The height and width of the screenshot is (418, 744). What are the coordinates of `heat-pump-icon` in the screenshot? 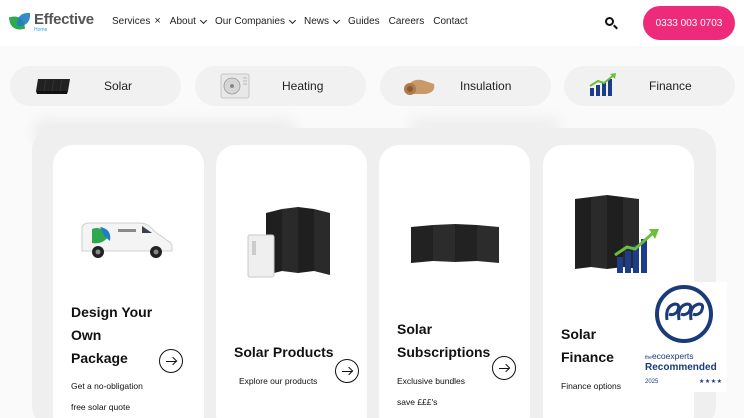 It's located at (235, 86).